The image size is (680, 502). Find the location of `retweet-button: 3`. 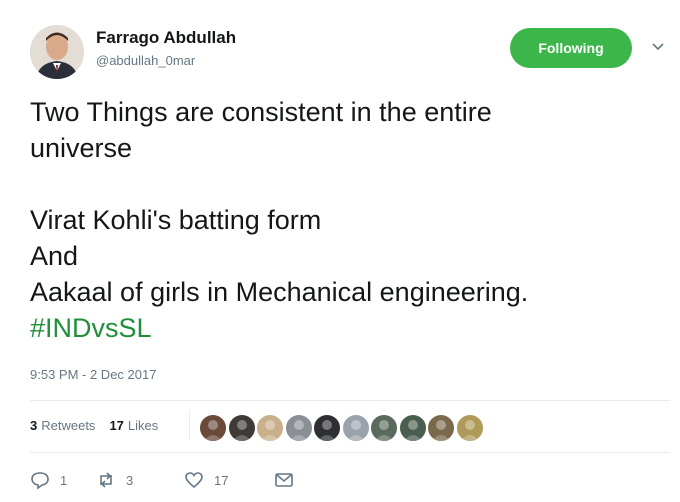

retweet-button: 3 is located at coordinates (140, 480).